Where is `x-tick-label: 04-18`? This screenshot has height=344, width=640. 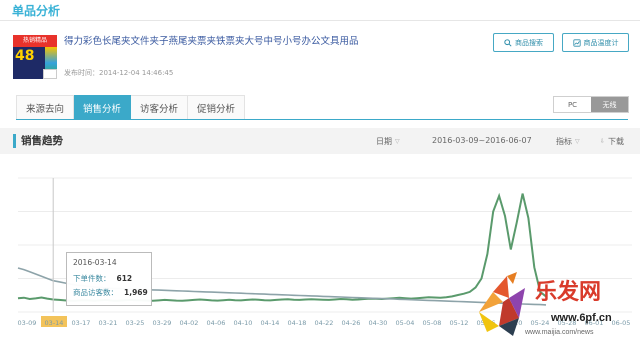 x-tick-label: 04-18 is located at coordinates (297, 323).